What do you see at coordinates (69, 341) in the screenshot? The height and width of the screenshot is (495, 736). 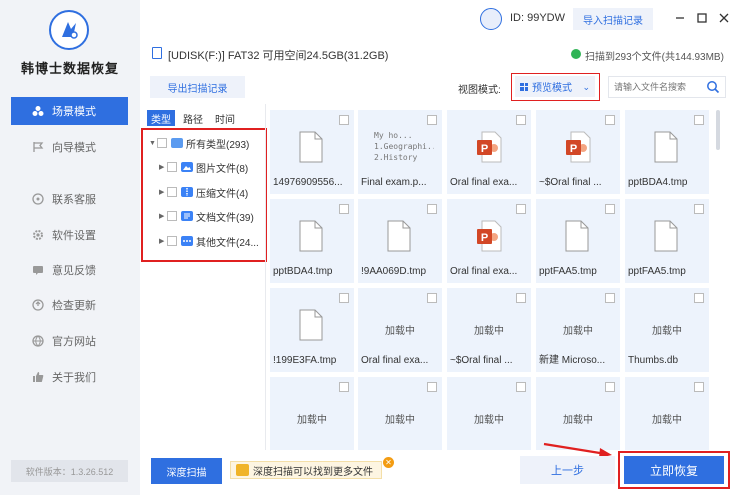 I see `sidebar-item-website: 官方网站` at bounding box center [69, 341].